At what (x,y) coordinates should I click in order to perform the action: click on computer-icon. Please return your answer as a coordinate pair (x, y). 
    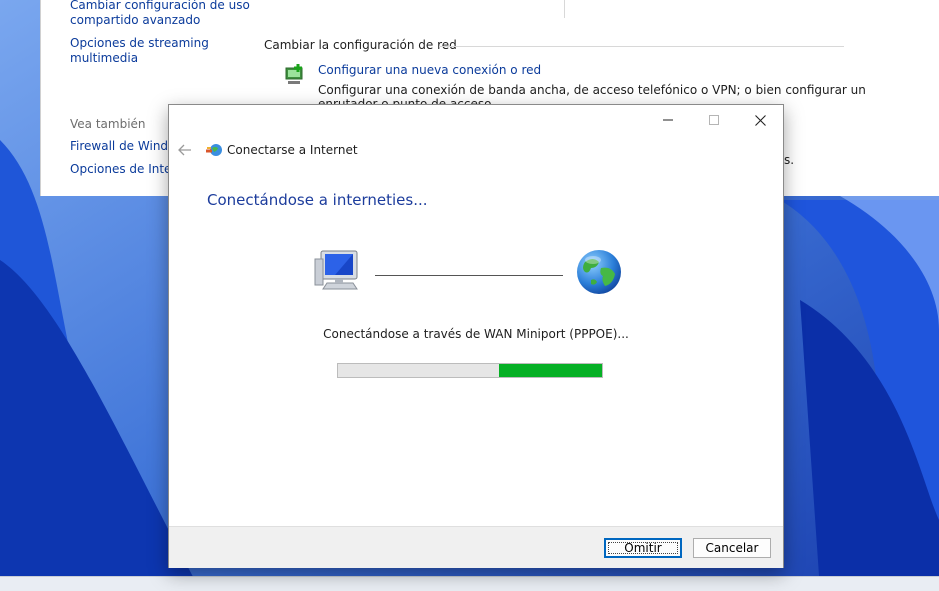
    Looking at the image, I should click on (336, 270).